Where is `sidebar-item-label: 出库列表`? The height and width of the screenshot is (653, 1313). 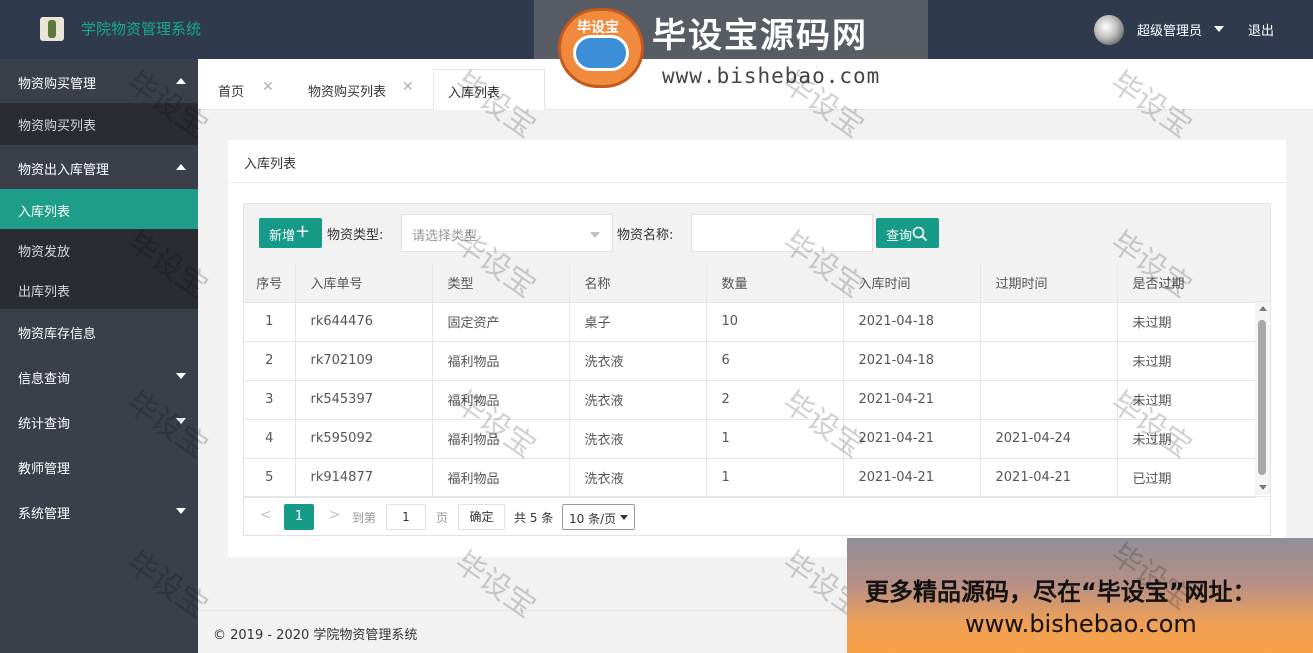 sidebar-item-label: 出库列表 is located at coordinates (44, 292).